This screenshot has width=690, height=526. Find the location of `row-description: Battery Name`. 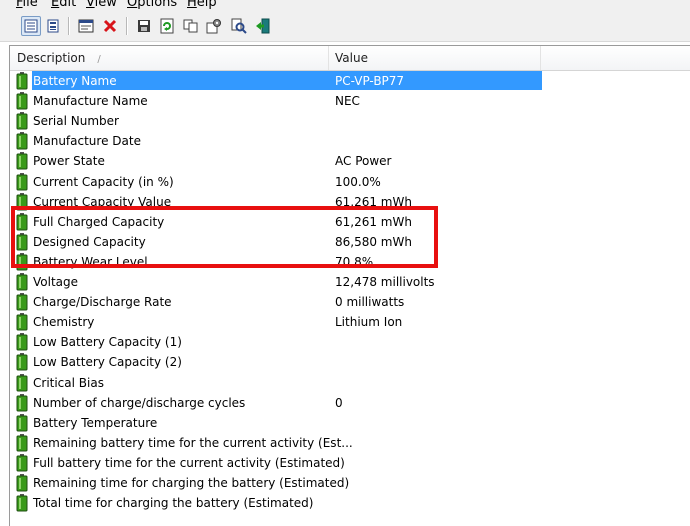

row-description: Battery Name is located at coordinates (75, 81).